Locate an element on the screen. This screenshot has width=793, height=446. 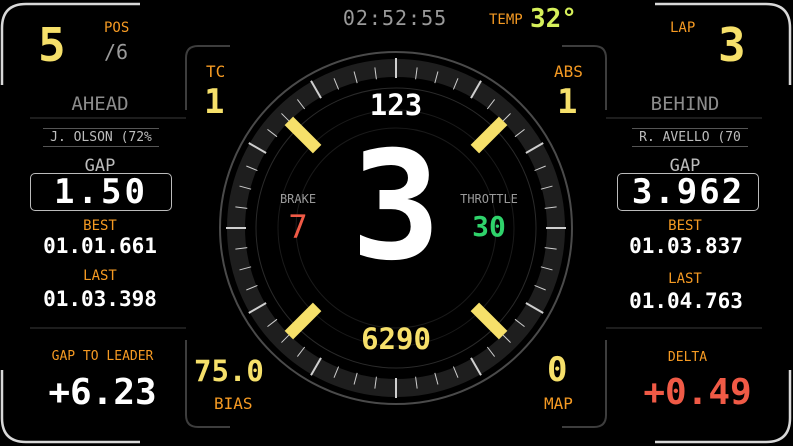
behind-label: BEHIND is located at coordinates (685, 104).